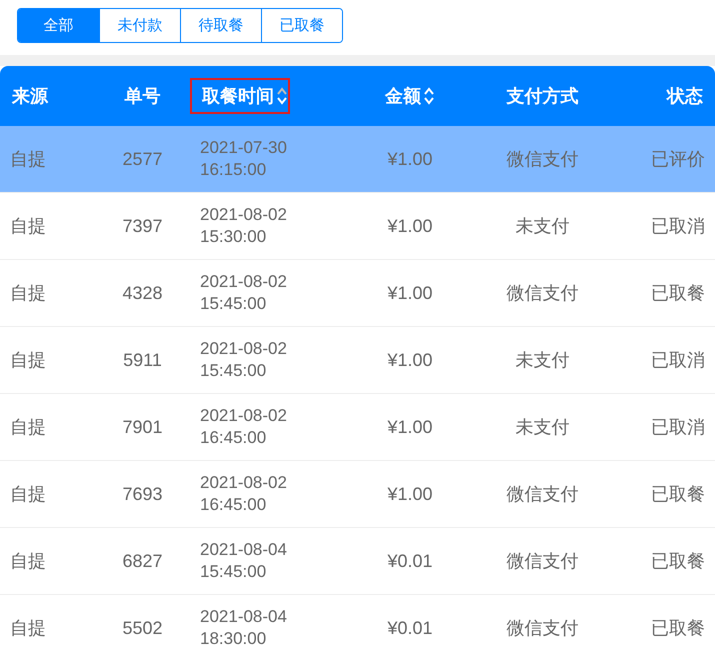 The width and height of the screenshot is (715, 654). What do you see at coordinates (542, 96) in the screenshot?
I see `column-title: 支付方式` at bounding box center [542, 96].